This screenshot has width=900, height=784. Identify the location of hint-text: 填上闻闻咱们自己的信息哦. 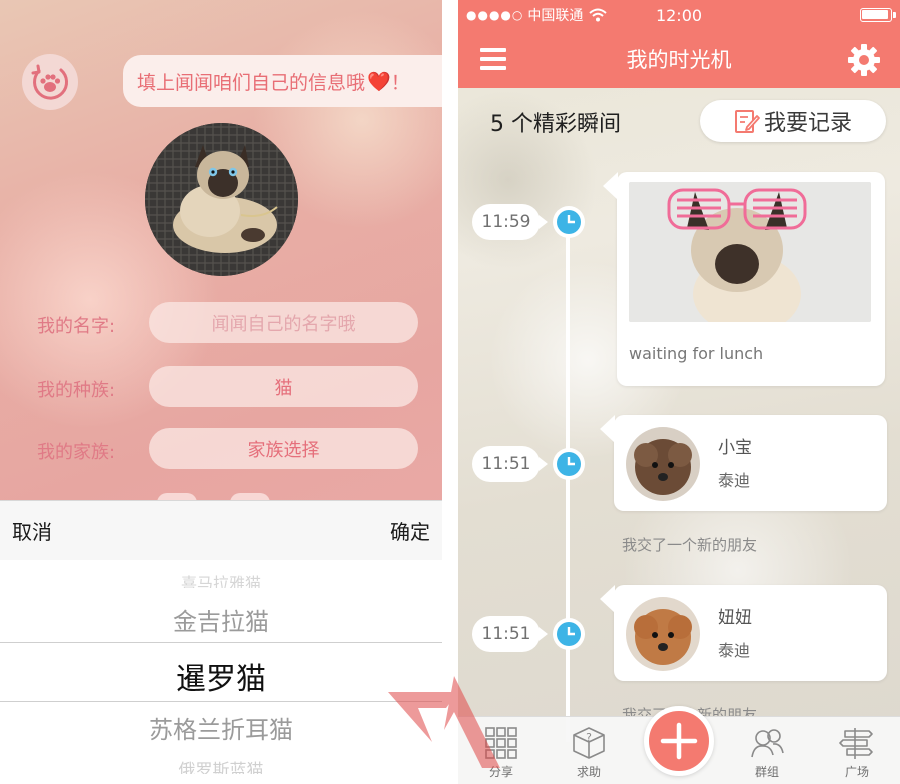
(251, 82).